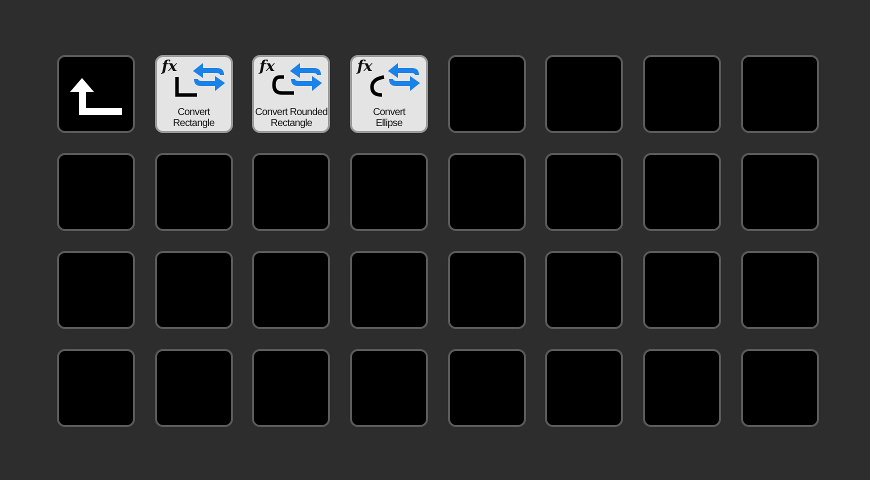 The height and width of the screenshot is (480, 870). I want to click on action-key: fx Convert Ellipse, so click(389, 94).